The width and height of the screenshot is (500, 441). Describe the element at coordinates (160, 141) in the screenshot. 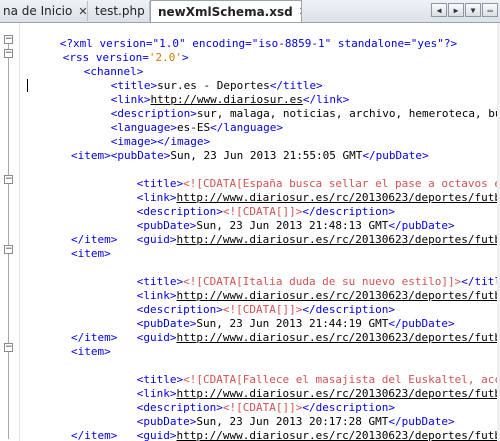

I see `channel-image-line: <image></image>` at that location.